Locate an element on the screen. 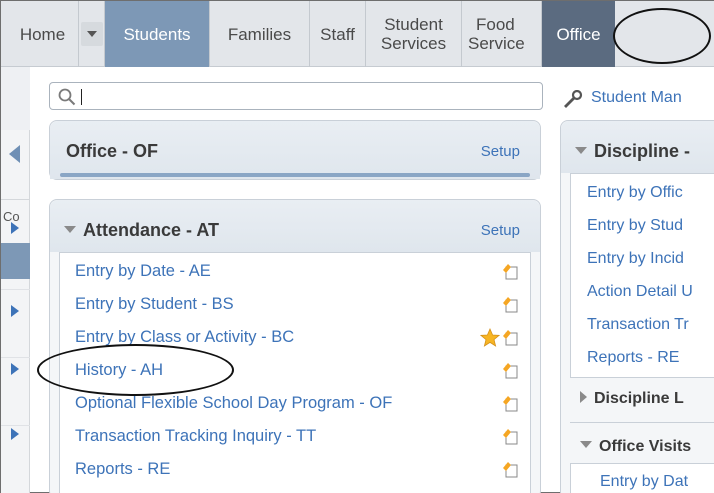  home-dropdown is located at coordinates (92, 34).